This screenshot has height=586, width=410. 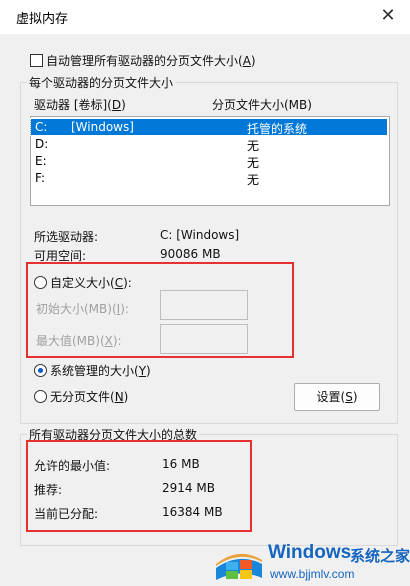 What do you see at coordinates (100, 370) in the screenshot?
I see `system-managed-label: 系统管理的大小(Y)` at bounding box center [100, 370].